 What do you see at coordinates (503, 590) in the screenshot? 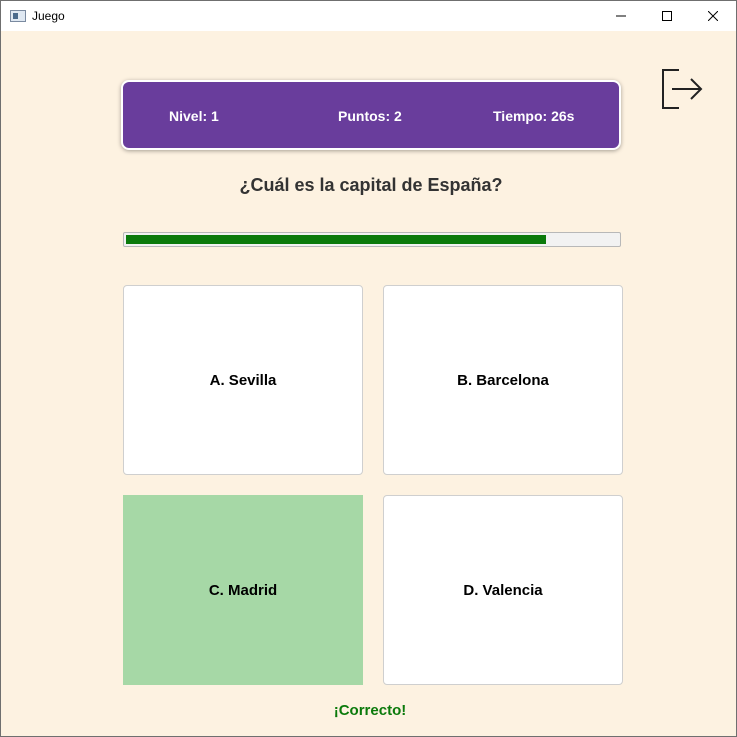
I see `answer-option-d: D. Valencia` at bounding box center [503, 590].